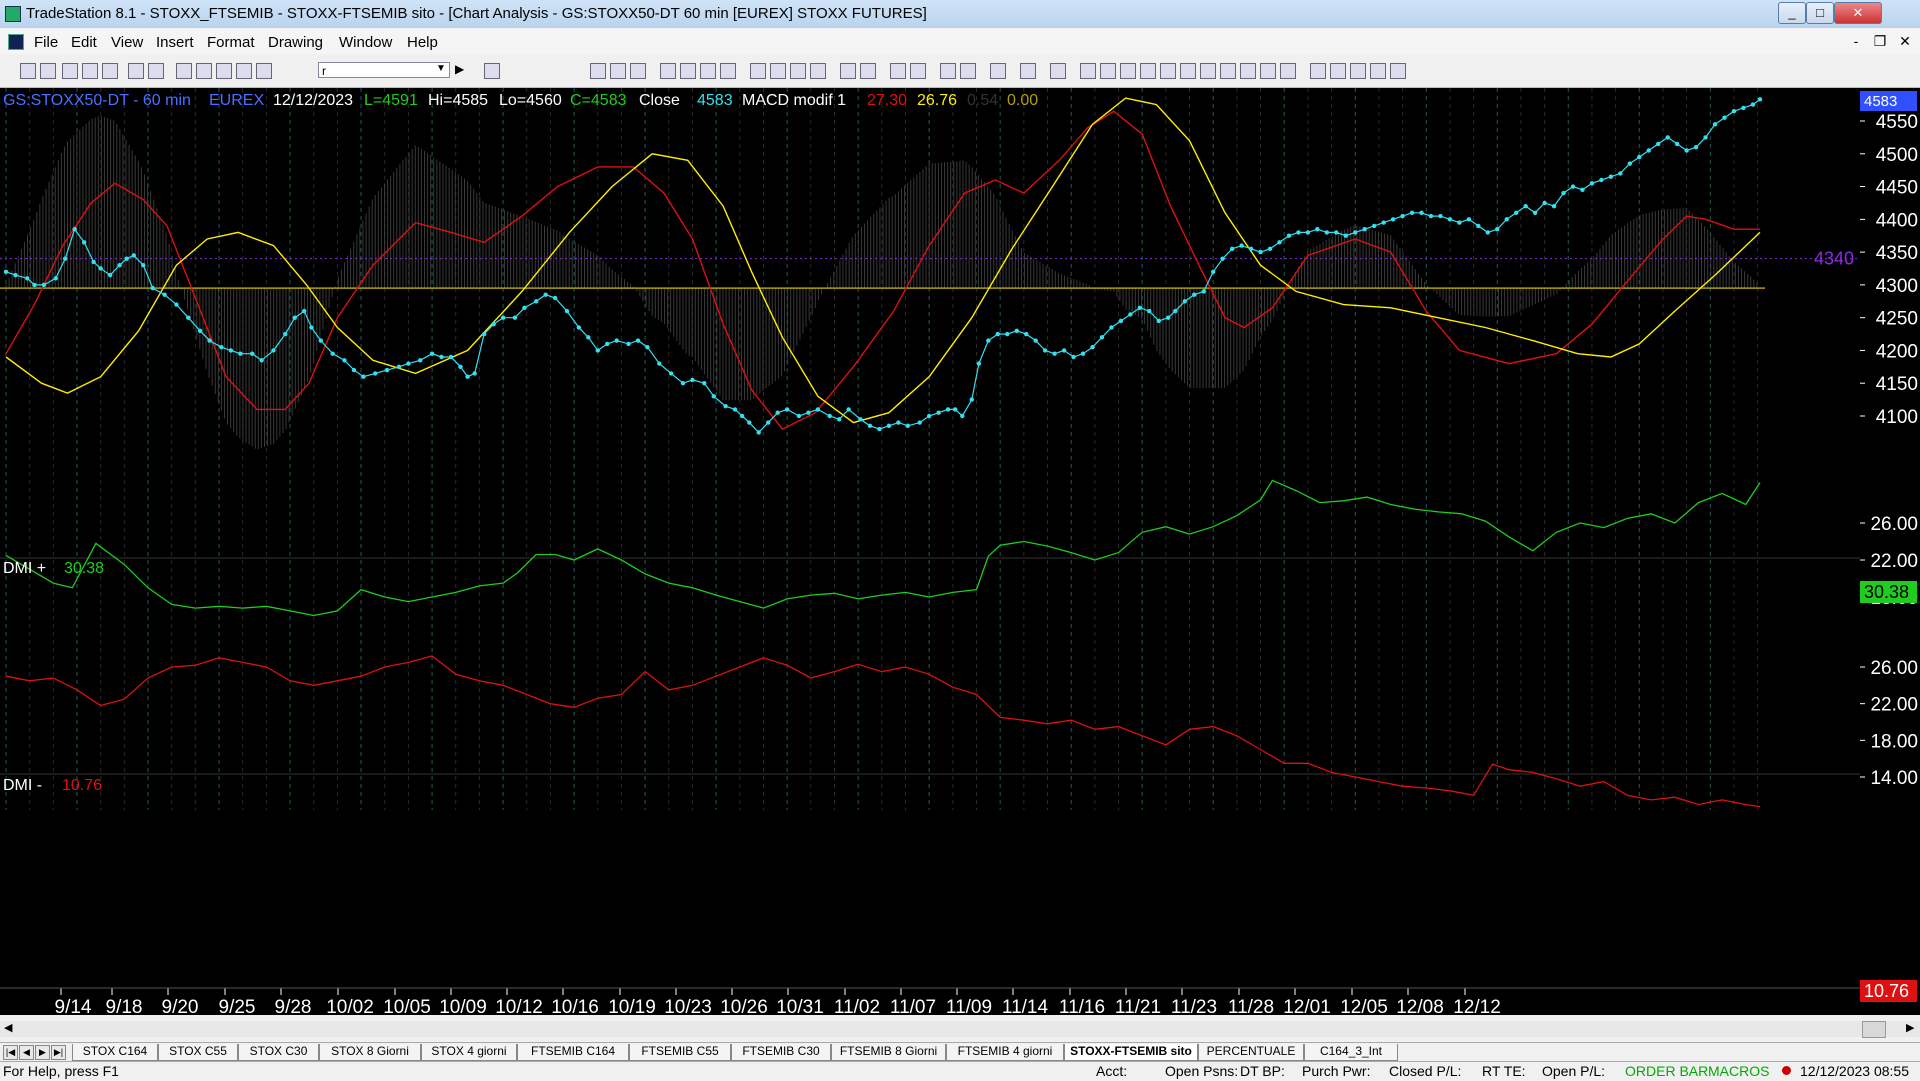  Describe the element at coordinates (778, 71) in the screenshot. I see `radar-icon` at that location.